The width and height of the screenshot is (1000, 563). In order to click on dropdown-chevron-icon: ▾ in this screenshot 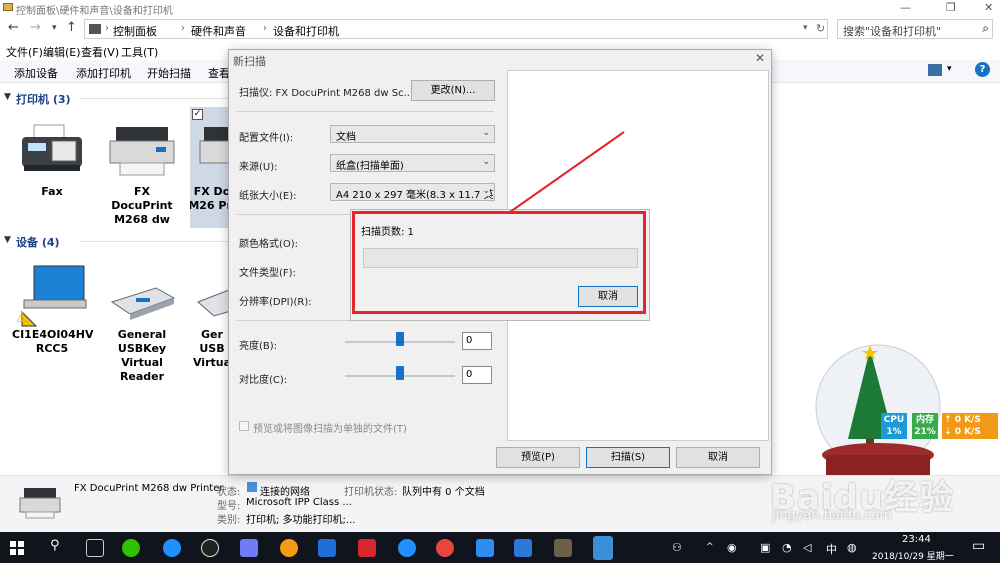, I will do `click(805, 28)`.